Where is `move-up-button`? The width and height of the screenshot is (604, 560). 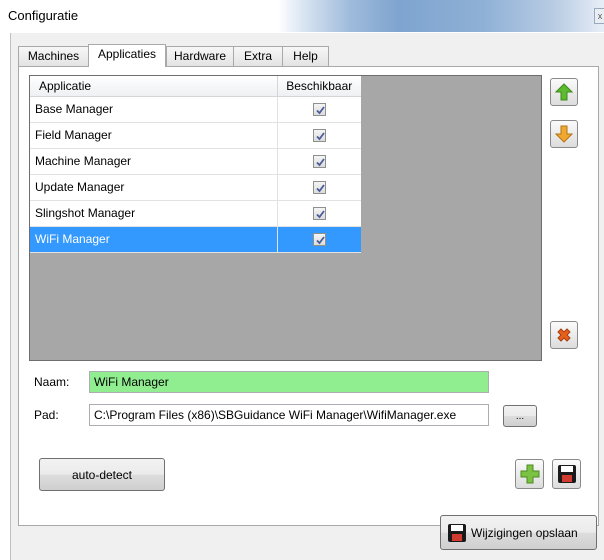 move-up-button is located at coordinates (564, 92).